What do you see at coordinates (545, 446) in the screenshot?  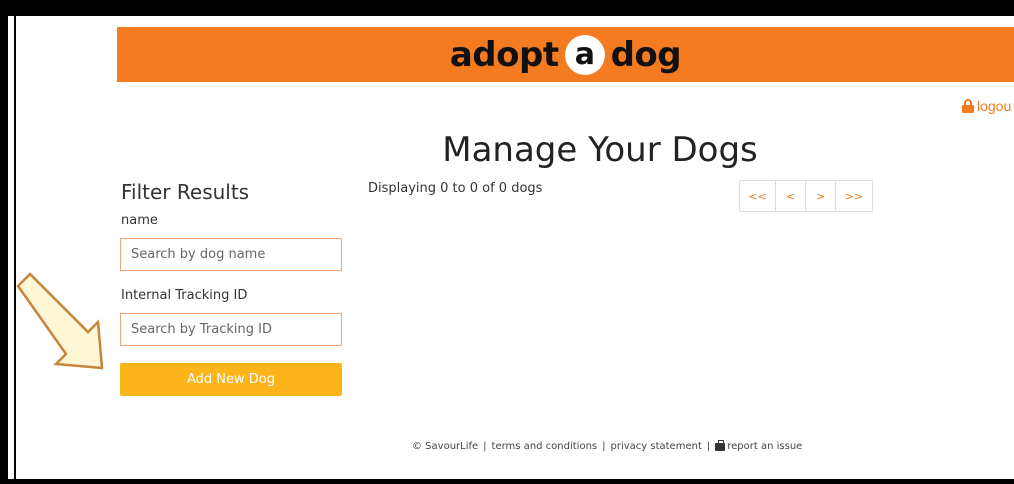 I see `terms-link: terms and conditions` at bounding box center [545, 446].